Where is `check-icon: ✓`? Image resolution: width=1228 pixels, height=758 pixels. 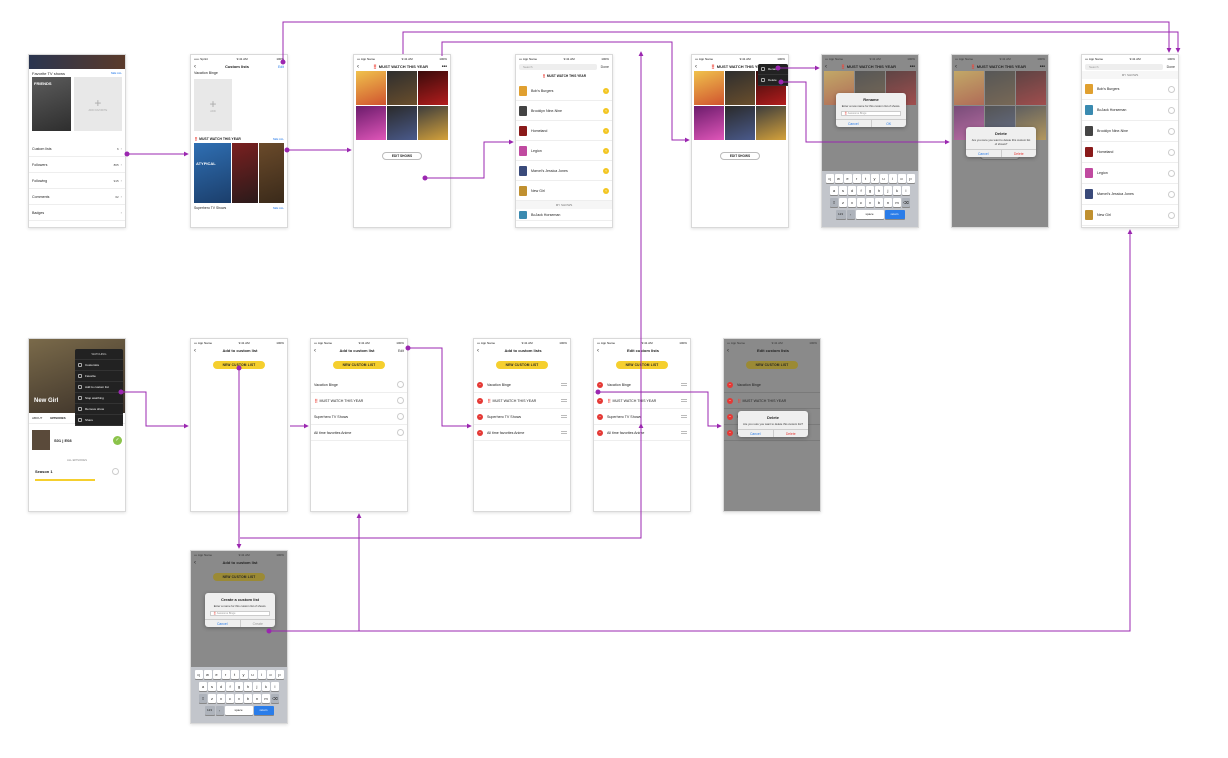 check-icon: ✓ is located at coordinates (117, 440).